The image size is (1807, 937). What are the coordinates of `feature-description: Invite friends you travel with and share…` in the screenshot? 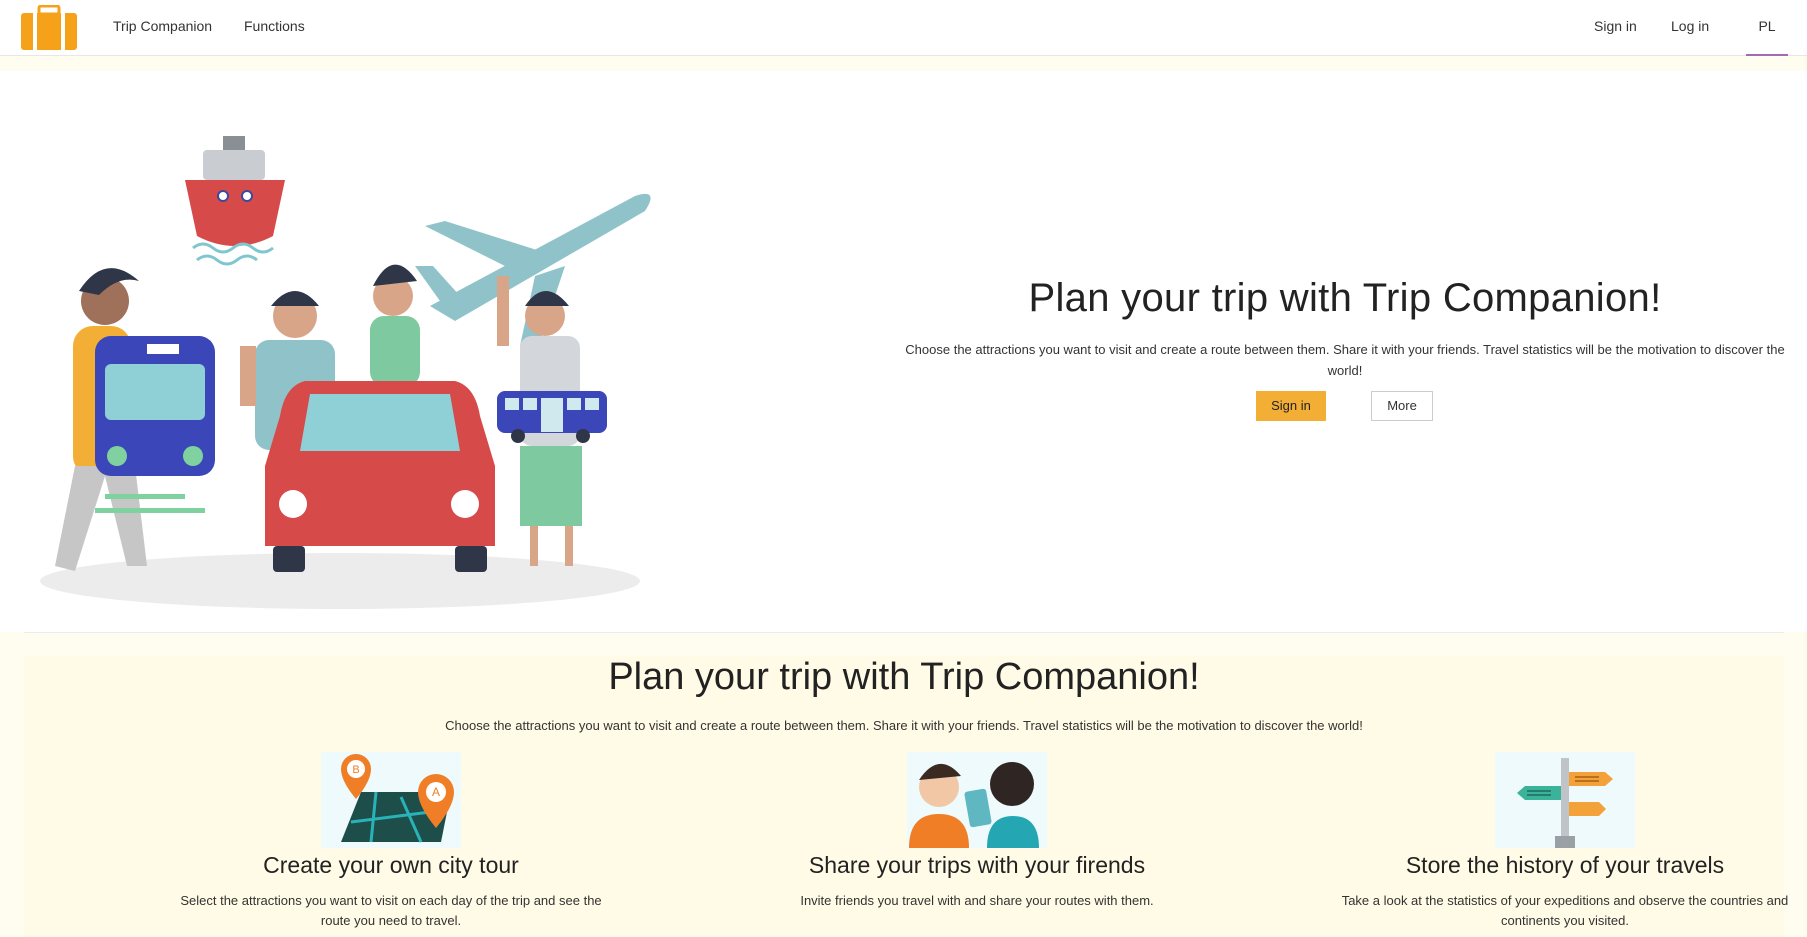 It's located at (977, 900).